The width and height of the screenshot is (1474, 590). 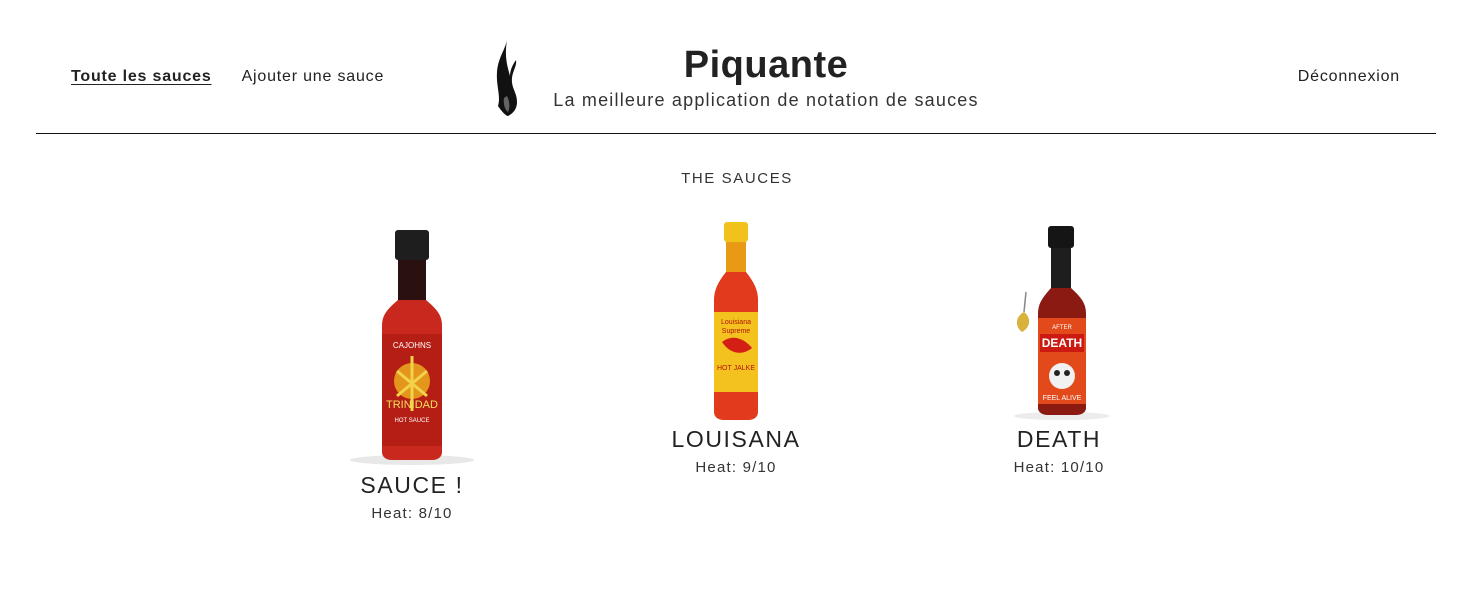 What do you see at coordinates (1062, 328) in the screenshot?
I see `svg-text: AFTER` at bounding box center [1062, 328].